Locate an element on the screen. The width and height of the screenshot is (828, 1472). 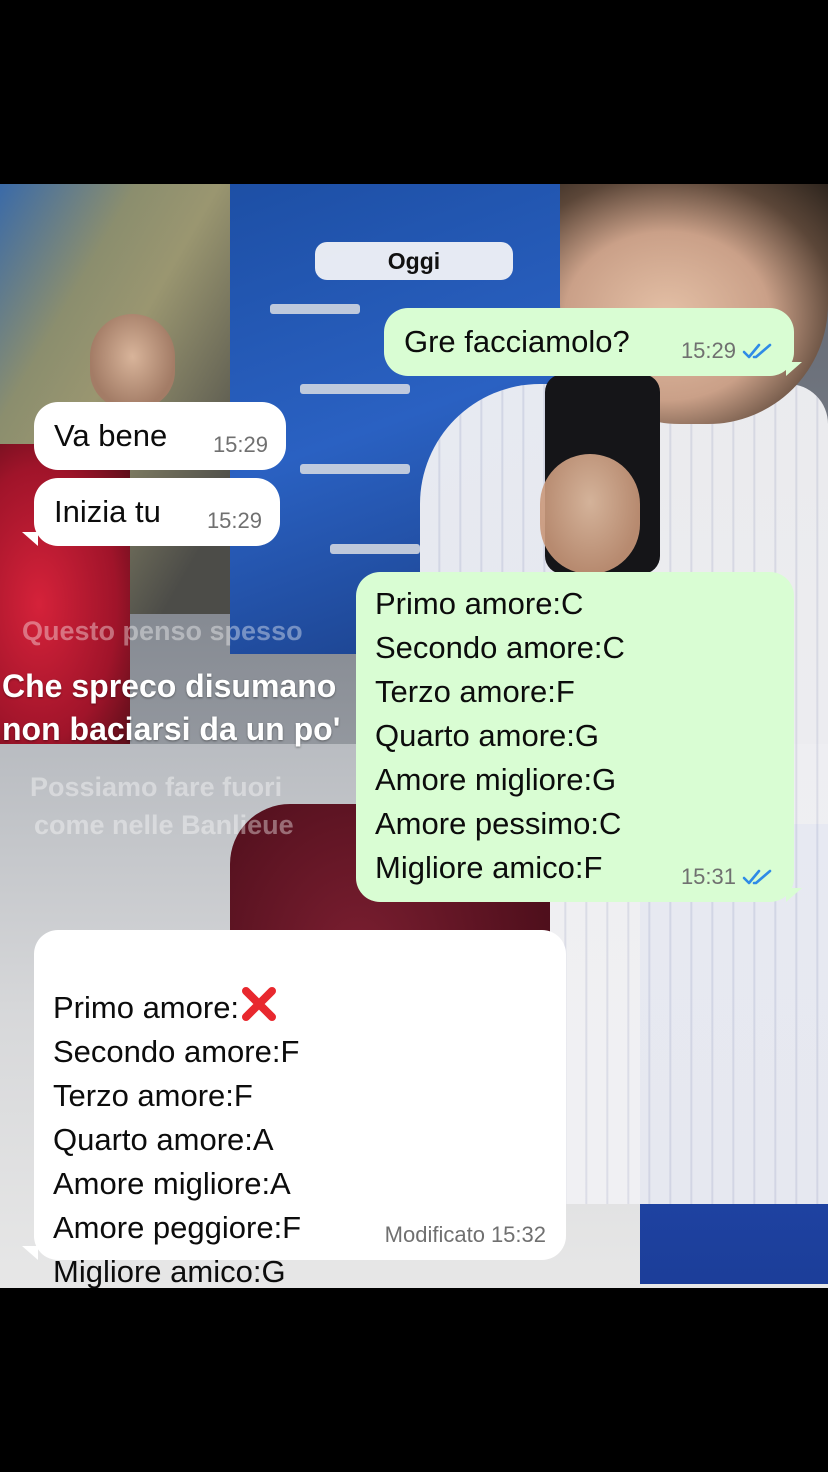
message-time: 15:32 is located at coordinates (518, 1234).